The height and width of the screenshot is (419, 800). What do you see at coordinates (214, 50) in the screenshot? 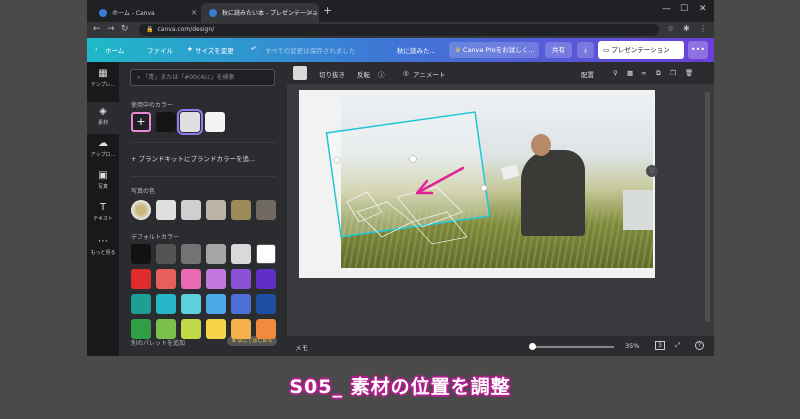
I see `resize-button: サイズを変更` at bounding box center [214, 50].